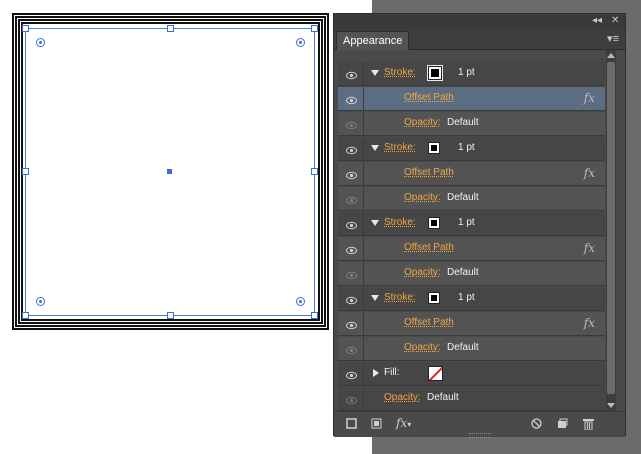 This screenshot has width=641, height=454. Describe the element at coordinates (403, 423) in the screenshot. I see `add-effect-button: fx▾` at that location.